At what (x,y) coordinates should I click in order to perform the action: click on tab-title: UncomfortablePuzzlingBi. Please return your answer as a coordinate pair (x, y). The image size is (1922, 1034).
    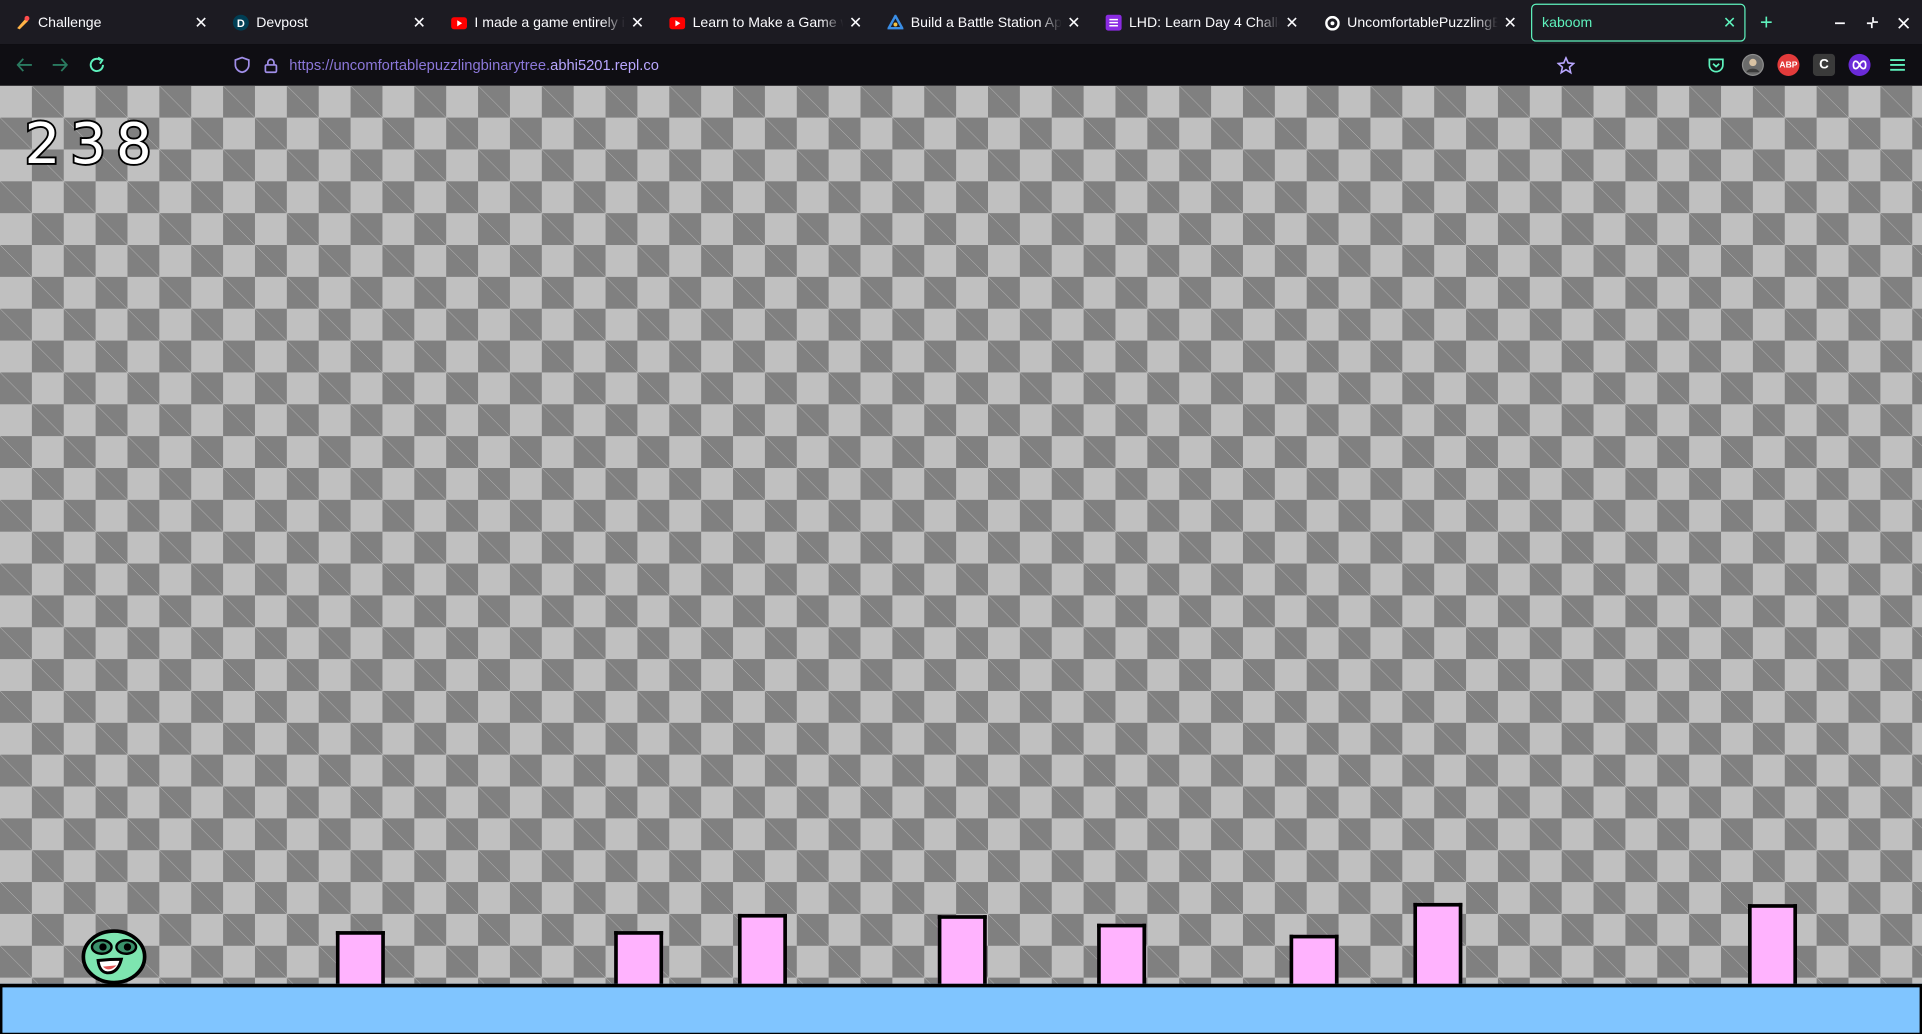
    Looking at the image, I should click on (1422, 23).